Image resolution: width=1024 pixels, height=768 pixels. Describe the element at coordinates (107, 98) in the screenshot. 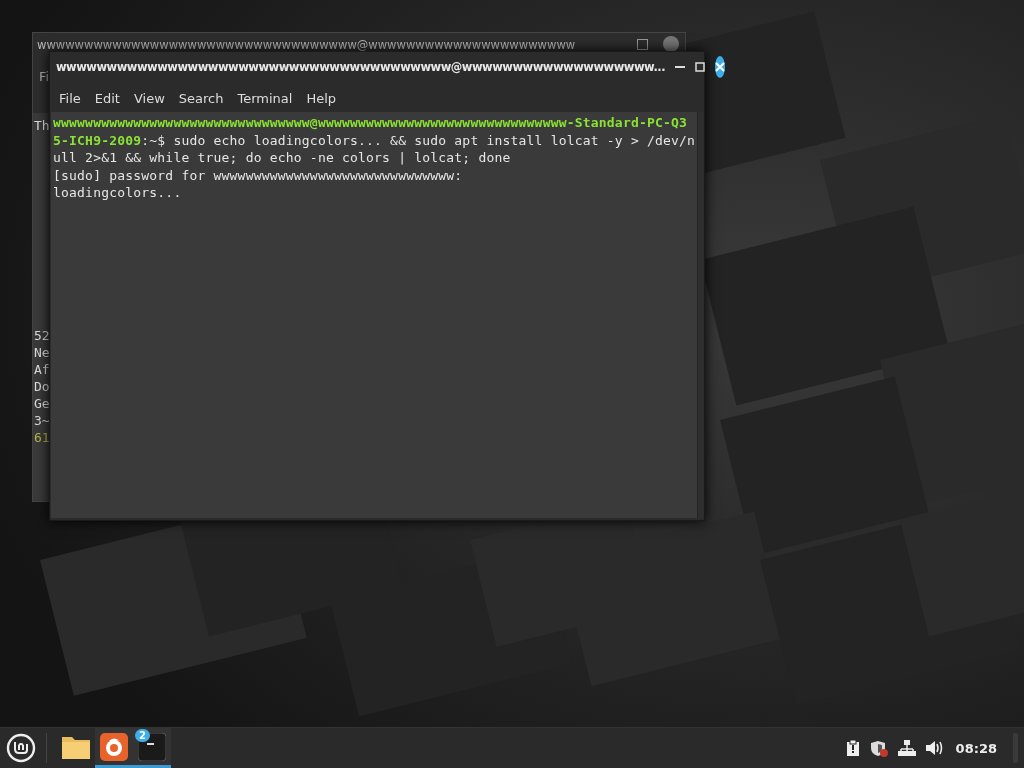

I see `menu-item: Edit` at that location.